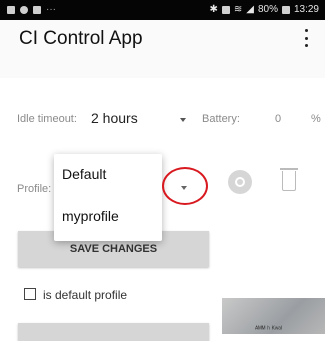 This screenshot has width=325, height=341. I want to click on battery-unit: %, so click(316, 119).